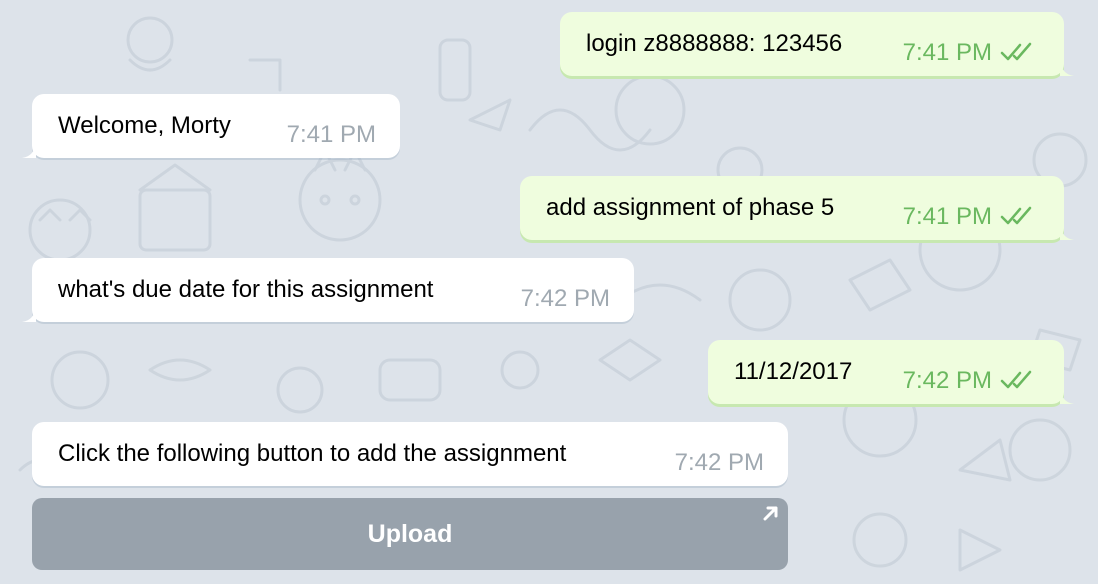 This screenshot has height=584, width=1098. I want to click on arrow-up-right-icon, so click(770, 513).